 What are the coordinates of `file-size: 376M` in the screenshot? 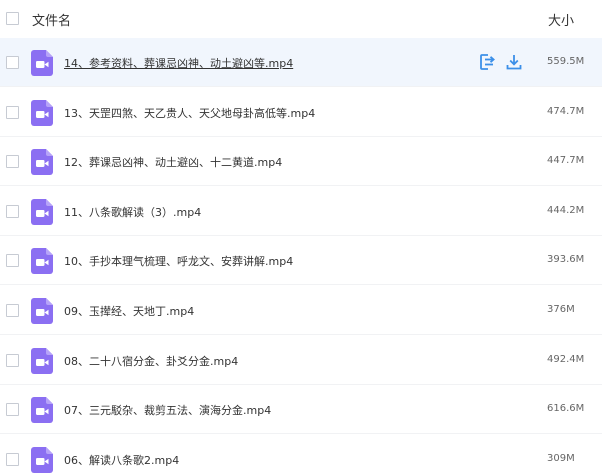 It's located at (561, 309).